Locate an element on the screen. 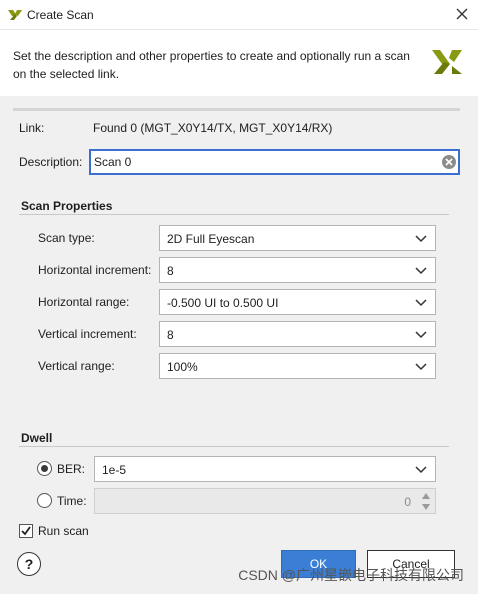  spin-down-icon is located at coordinates (426, 507).